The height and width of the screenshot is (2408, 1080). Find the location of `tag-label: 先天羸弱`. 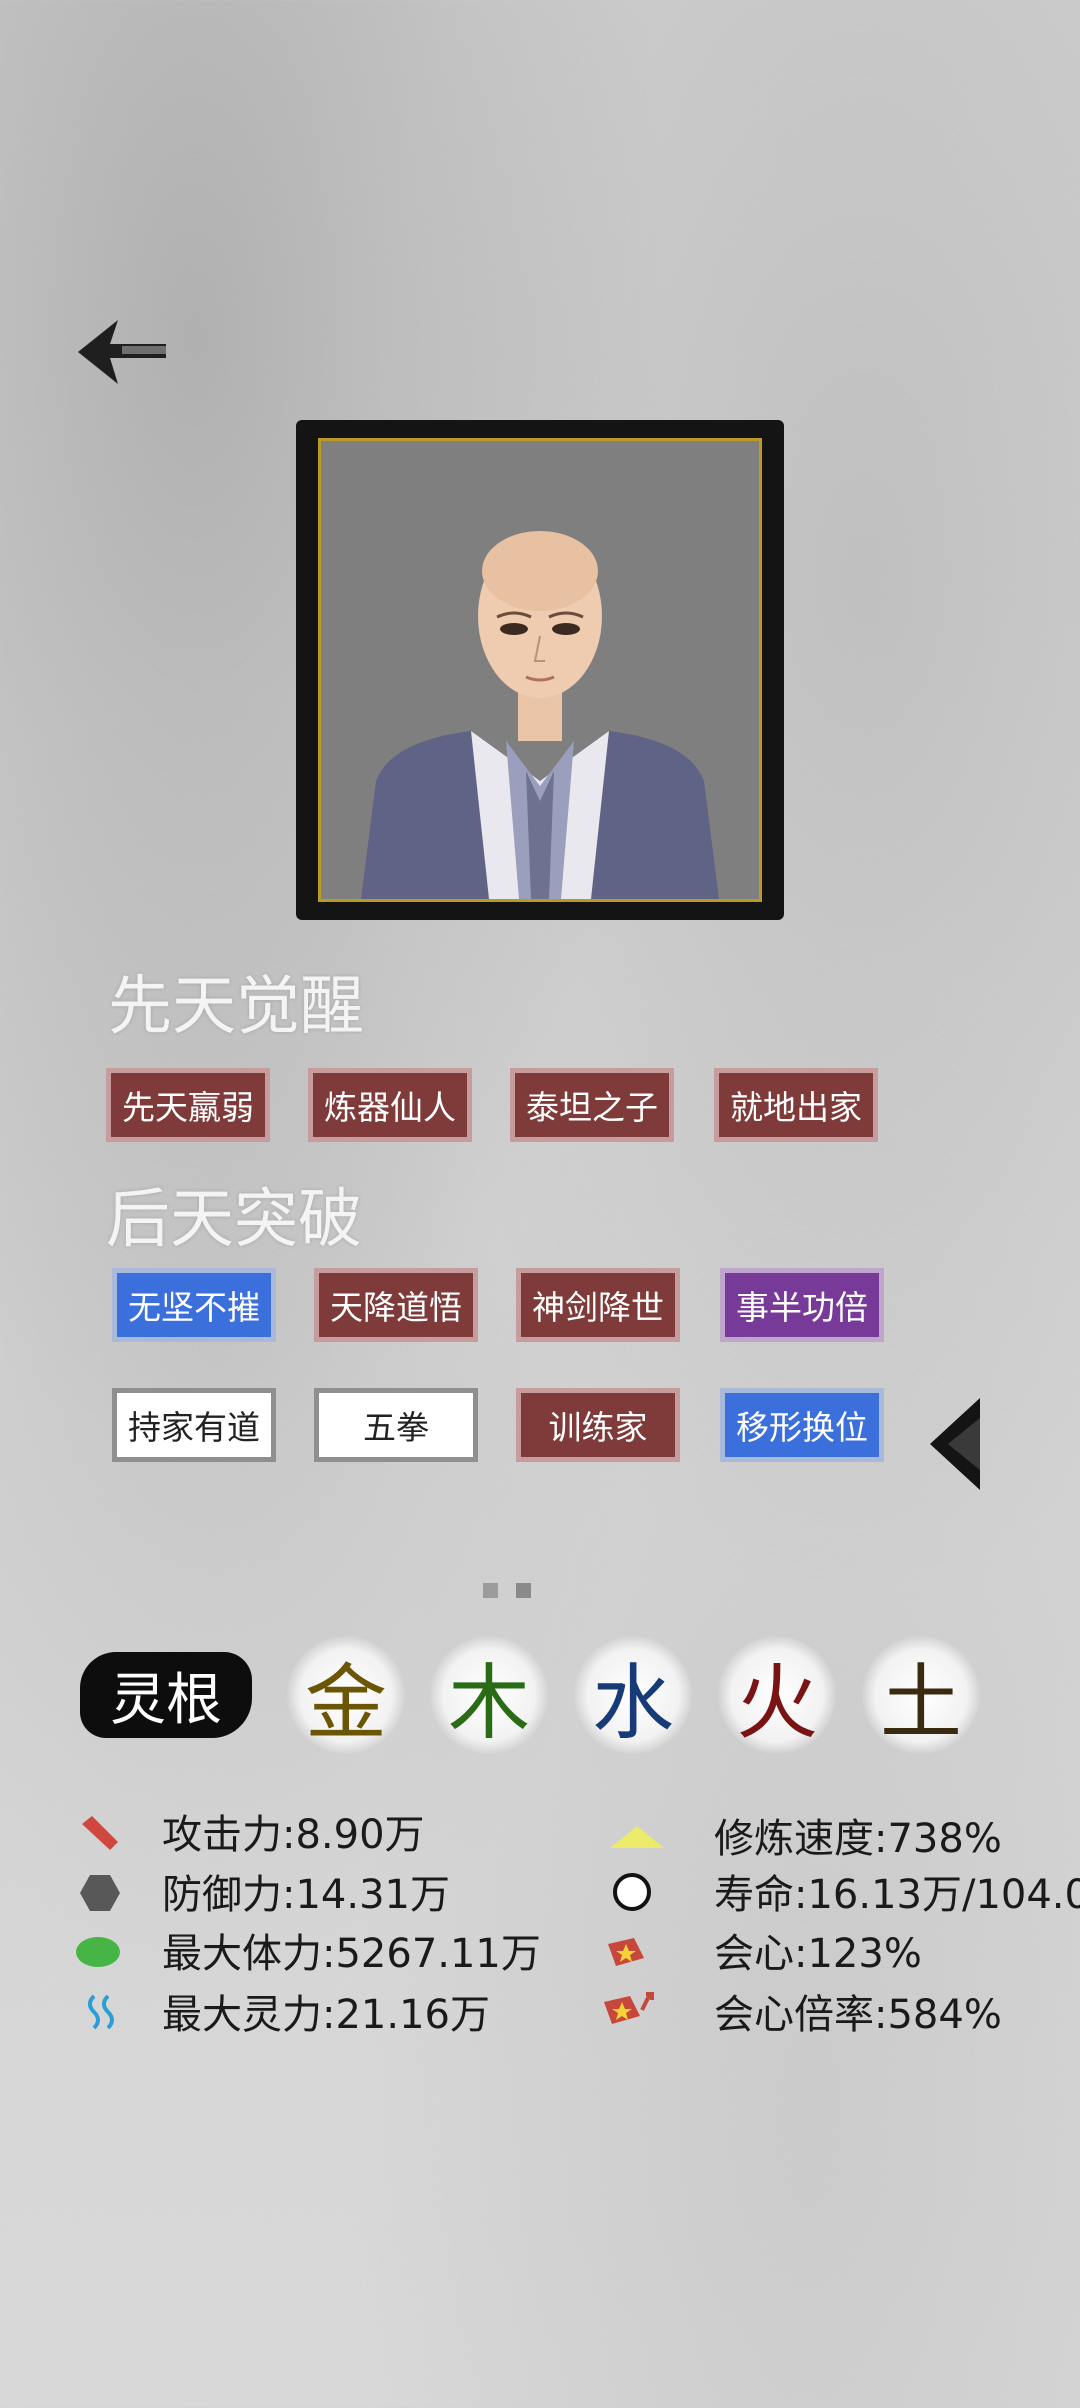

tag-label: 先天羸弱 is located at coordinates (188, 1107).